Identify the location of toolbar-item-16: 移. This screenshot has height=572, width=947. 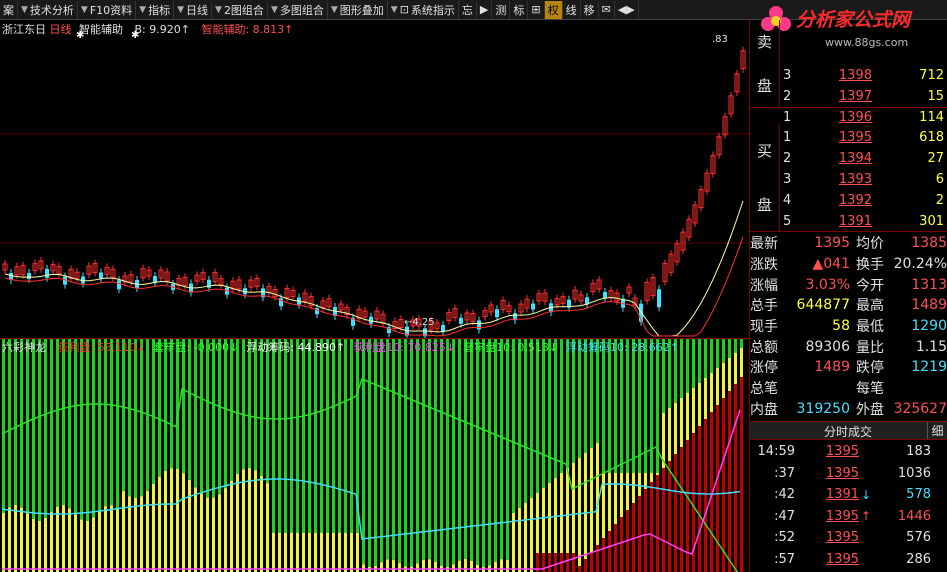
(590, 9).